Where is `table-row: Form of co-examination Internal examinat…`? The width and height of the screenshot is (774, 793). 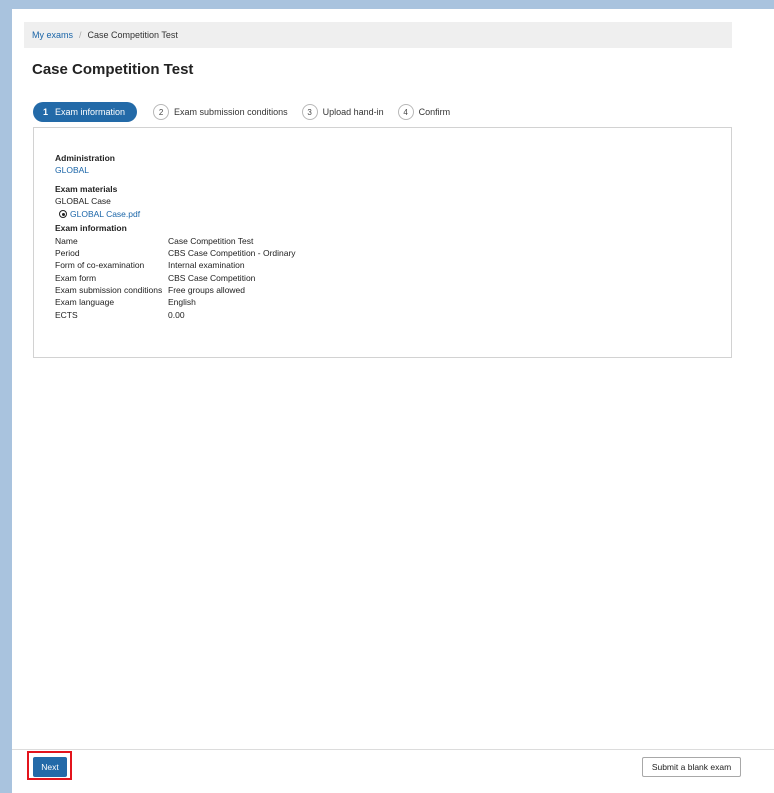
table-row: Form of co-examination Internal examinat… is located at coordinates (175, 265).